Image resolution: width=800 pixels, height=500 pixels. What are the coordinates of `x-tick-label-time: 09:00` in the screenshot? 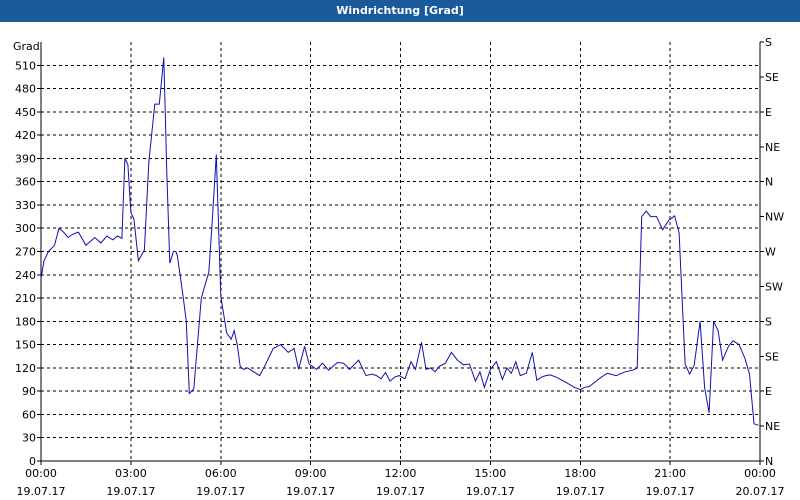 It's located at (311, 473).